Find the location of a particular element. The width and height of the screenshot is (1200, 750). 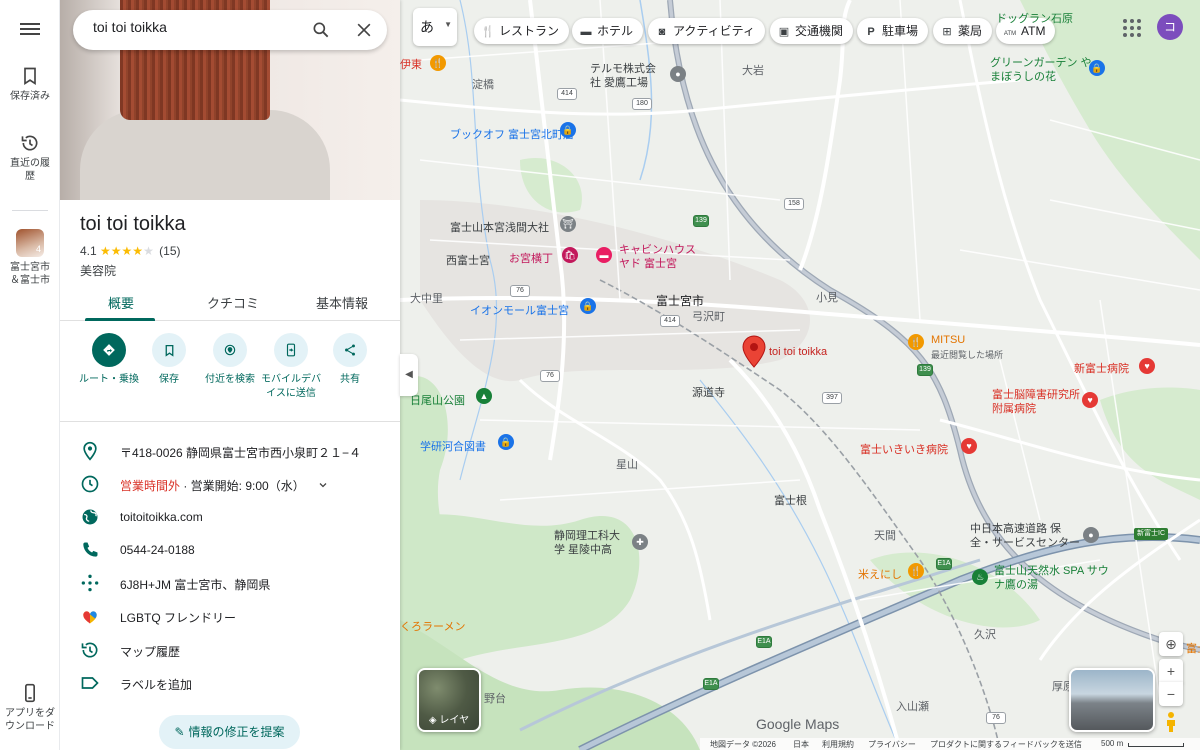

plus-code-row: 6J8H+JM 富士宮市、静岡県 is located at coordinates (230, 583).